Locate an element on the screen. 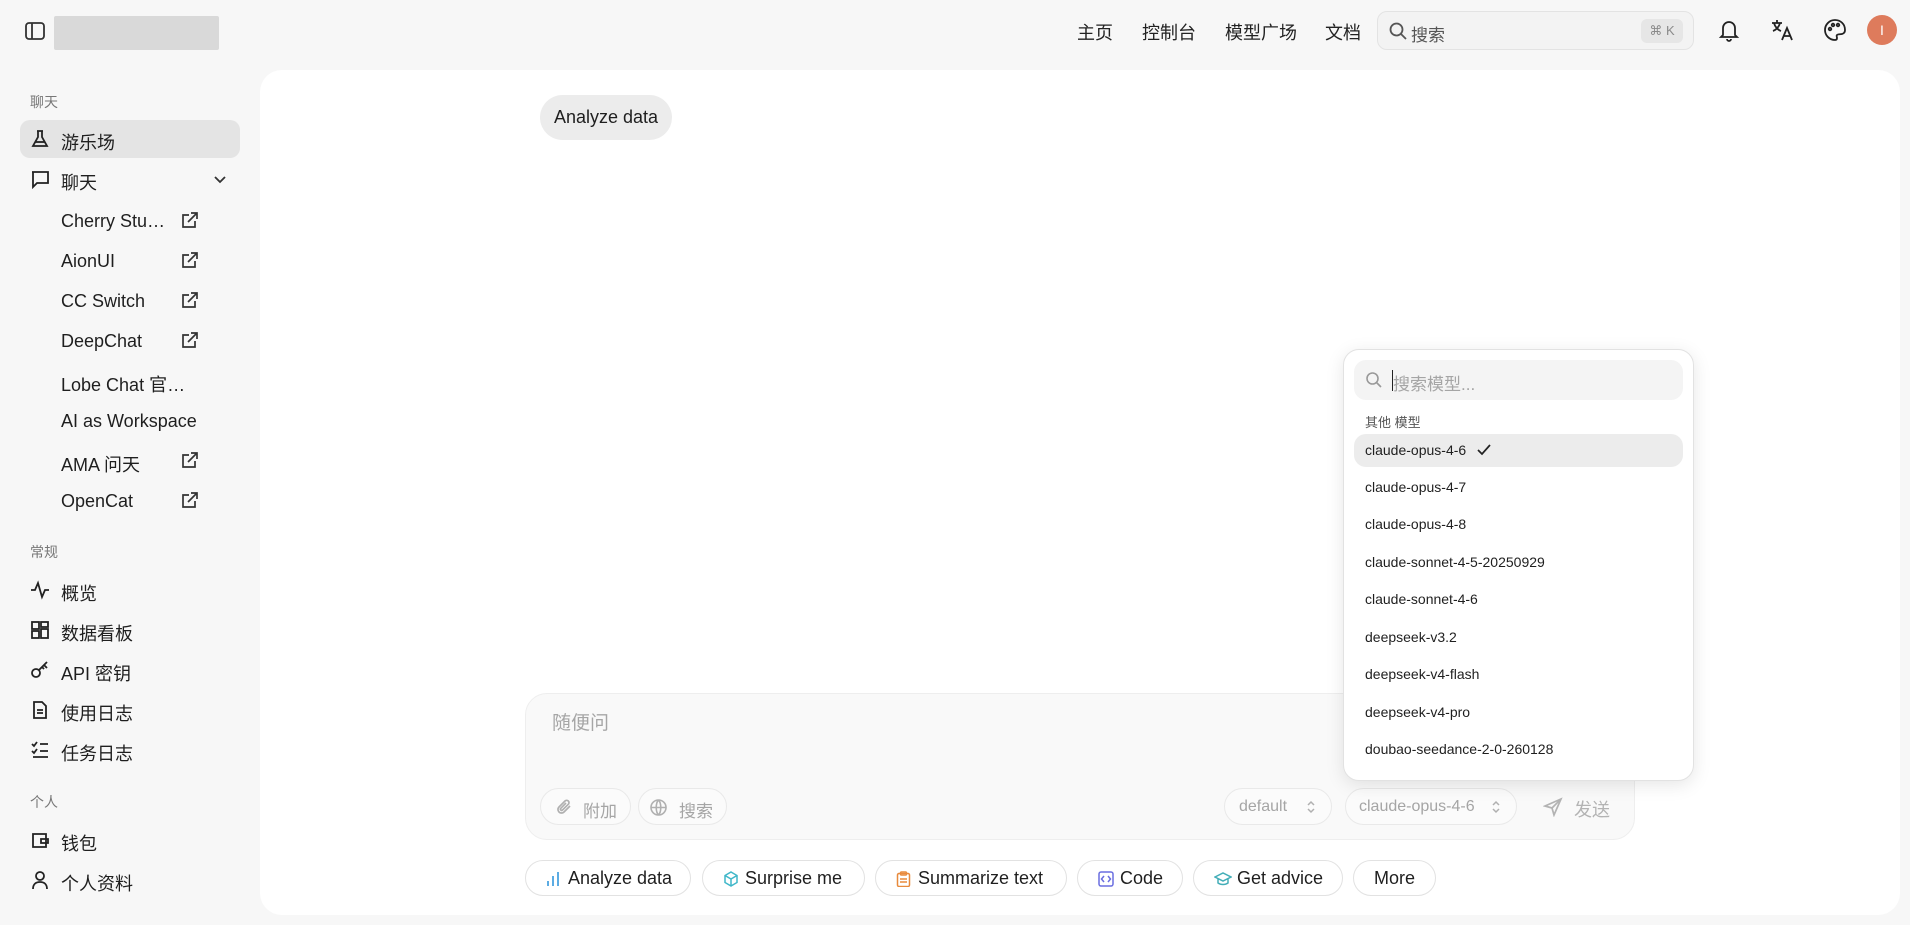 Image resolution: width=1910 pixels, height=925 pixels. code-icon is located at coordinates (1106, 879).